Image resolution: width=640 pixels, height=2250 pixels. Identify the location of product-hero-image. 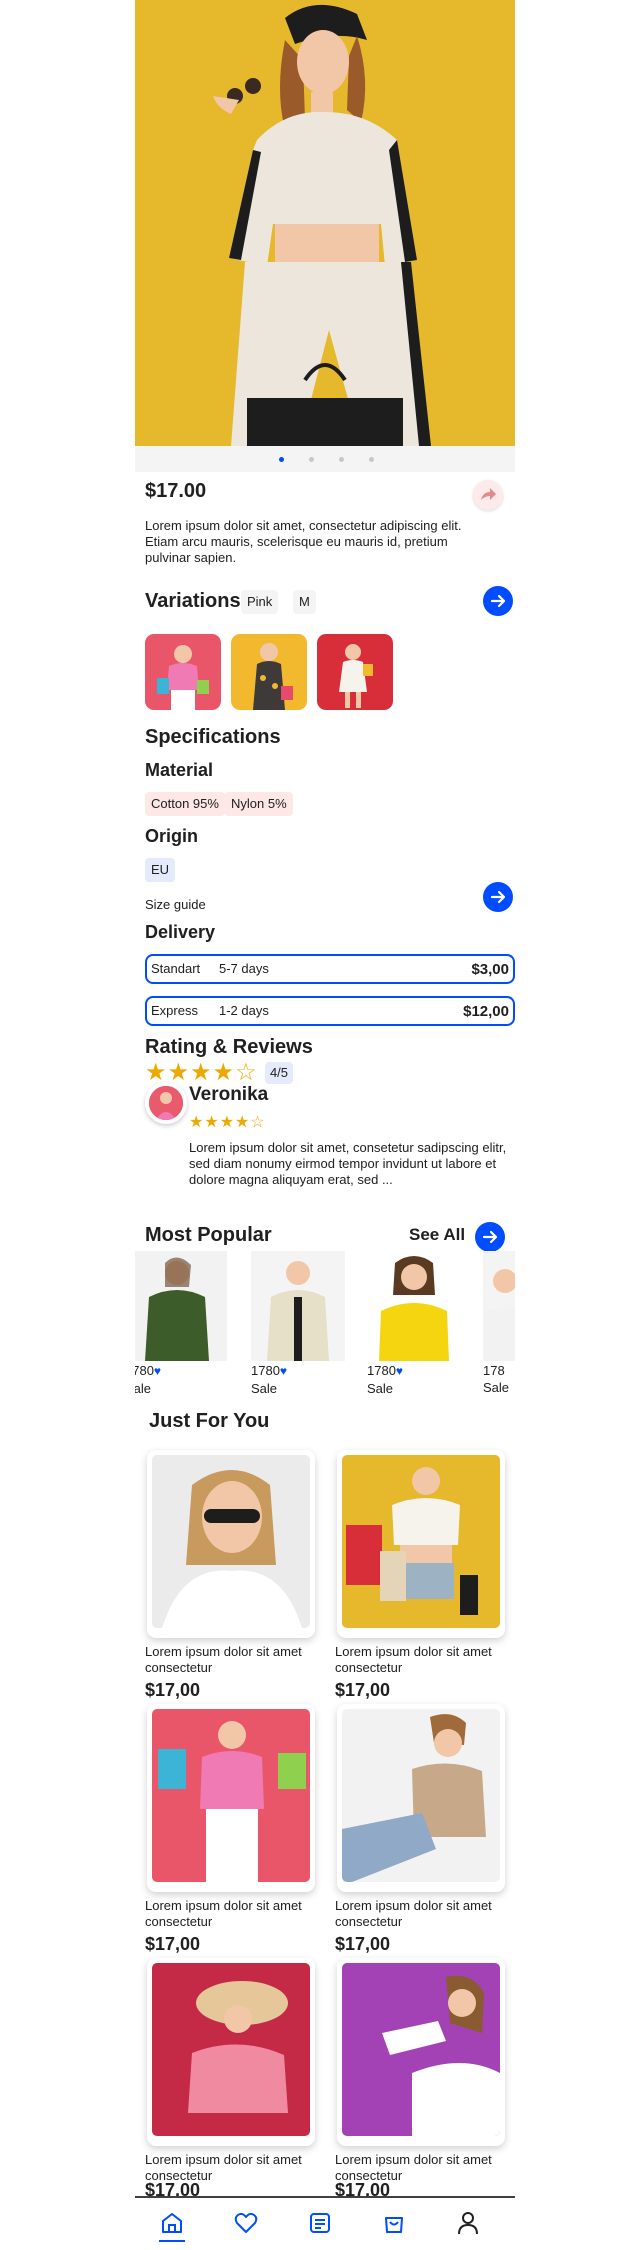
(325, 223).